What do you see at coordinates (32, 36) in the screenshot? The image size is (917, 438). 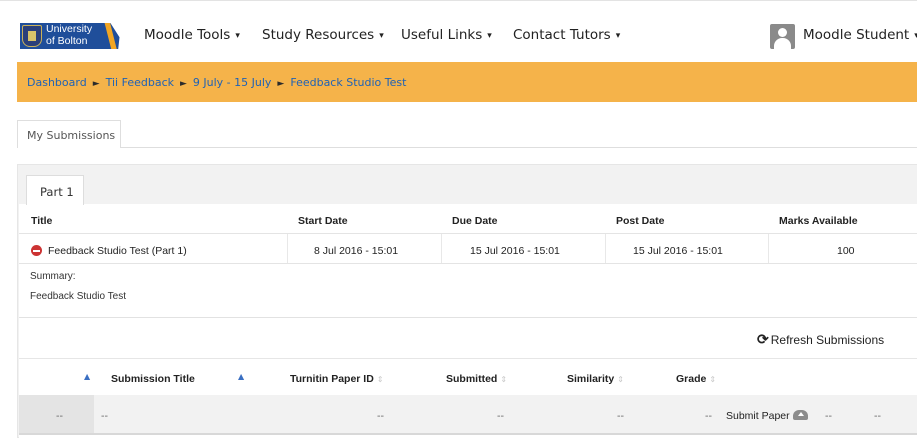 I see `crest-icon` at bounding box center [32, 36].